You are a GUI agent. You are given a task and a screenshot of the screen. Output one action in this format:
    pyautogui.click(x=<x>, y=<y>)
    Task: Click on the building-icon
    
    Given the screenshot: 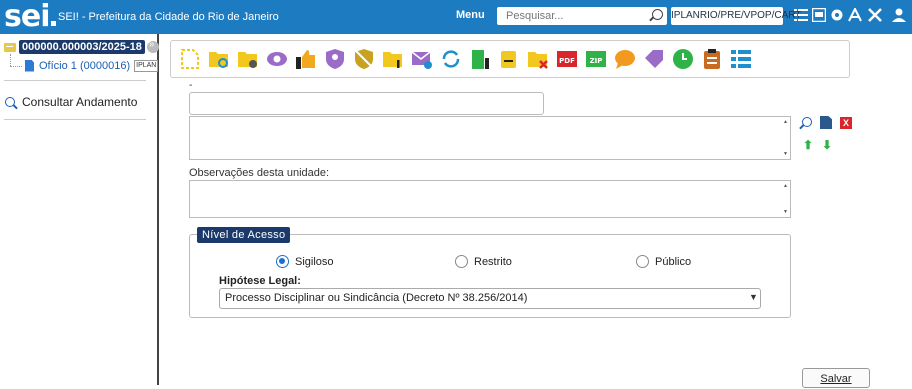 What is the action you would take?
    pyautogui.click(x=480, y=59)
    